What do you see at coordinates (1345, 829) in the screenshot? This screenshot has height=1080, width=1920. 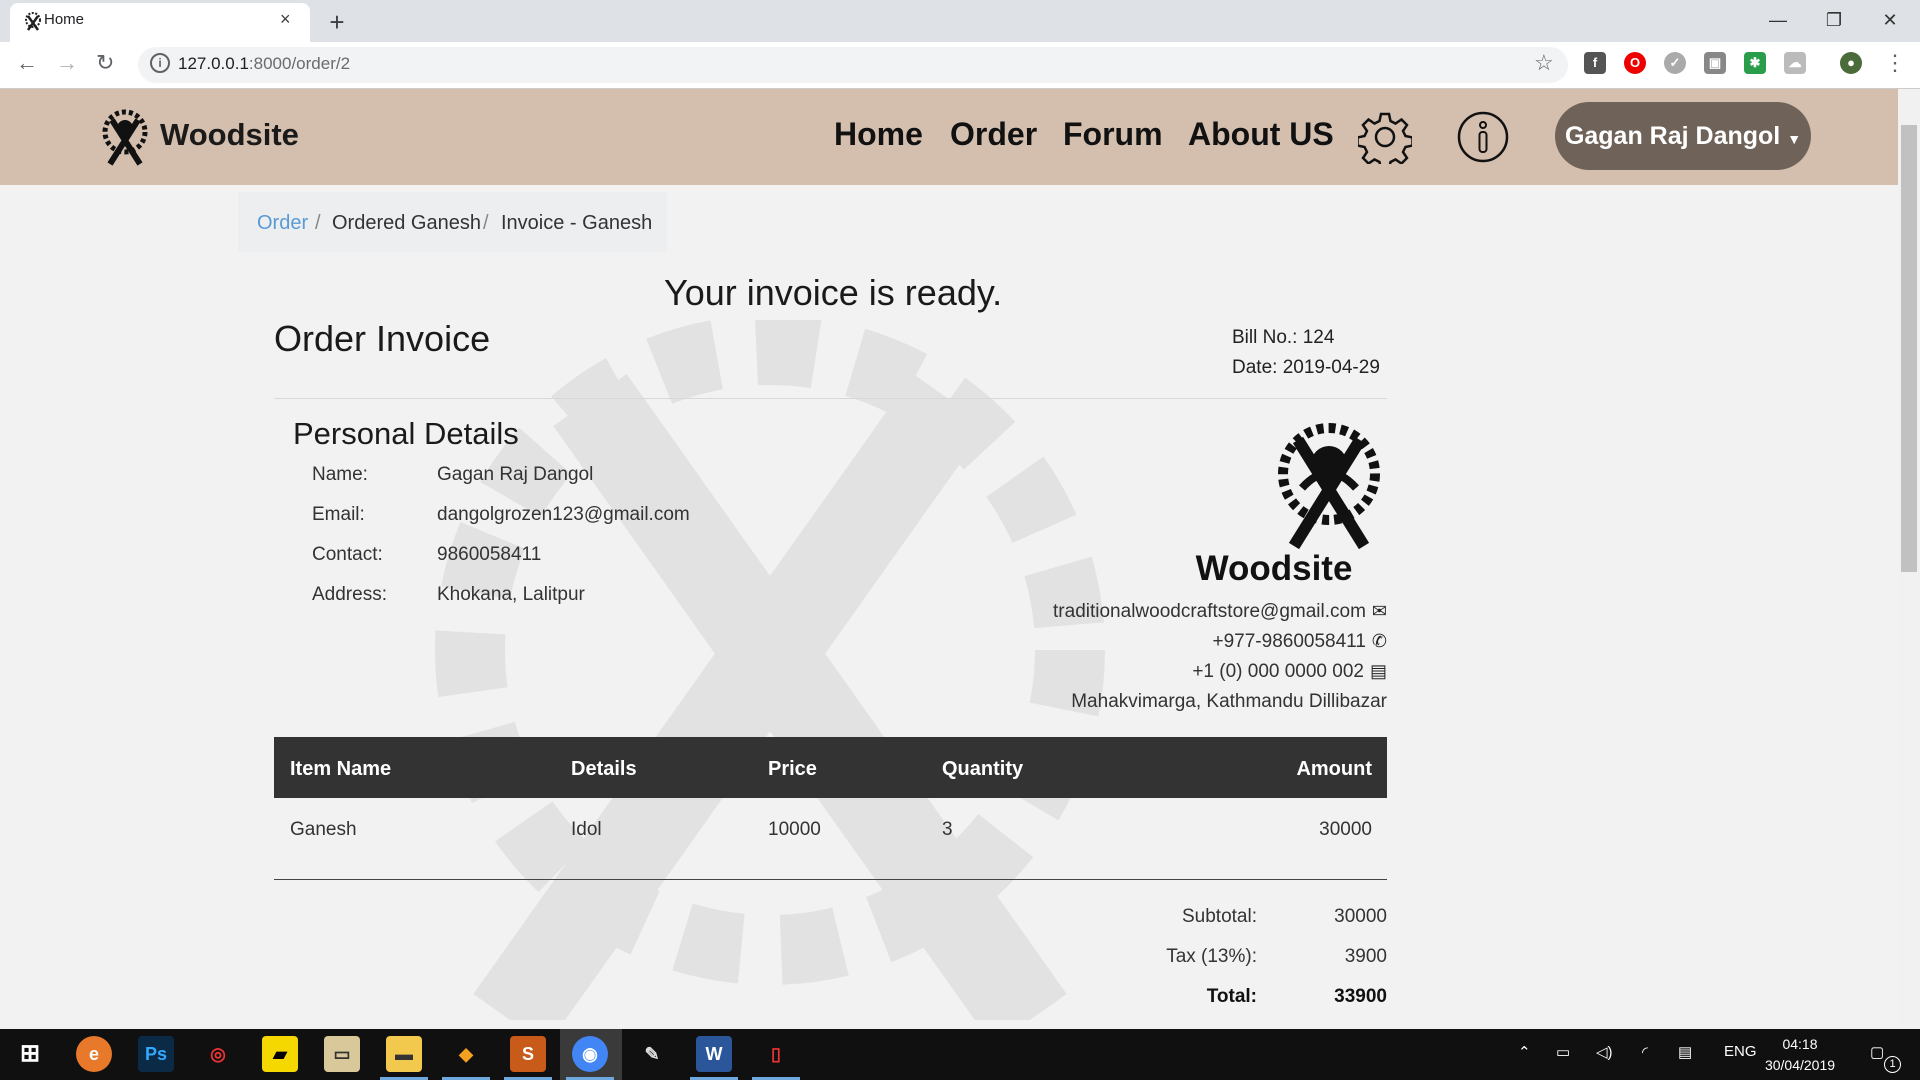 I see `cell-amount: 30000` at bounding box center [1345, 829].